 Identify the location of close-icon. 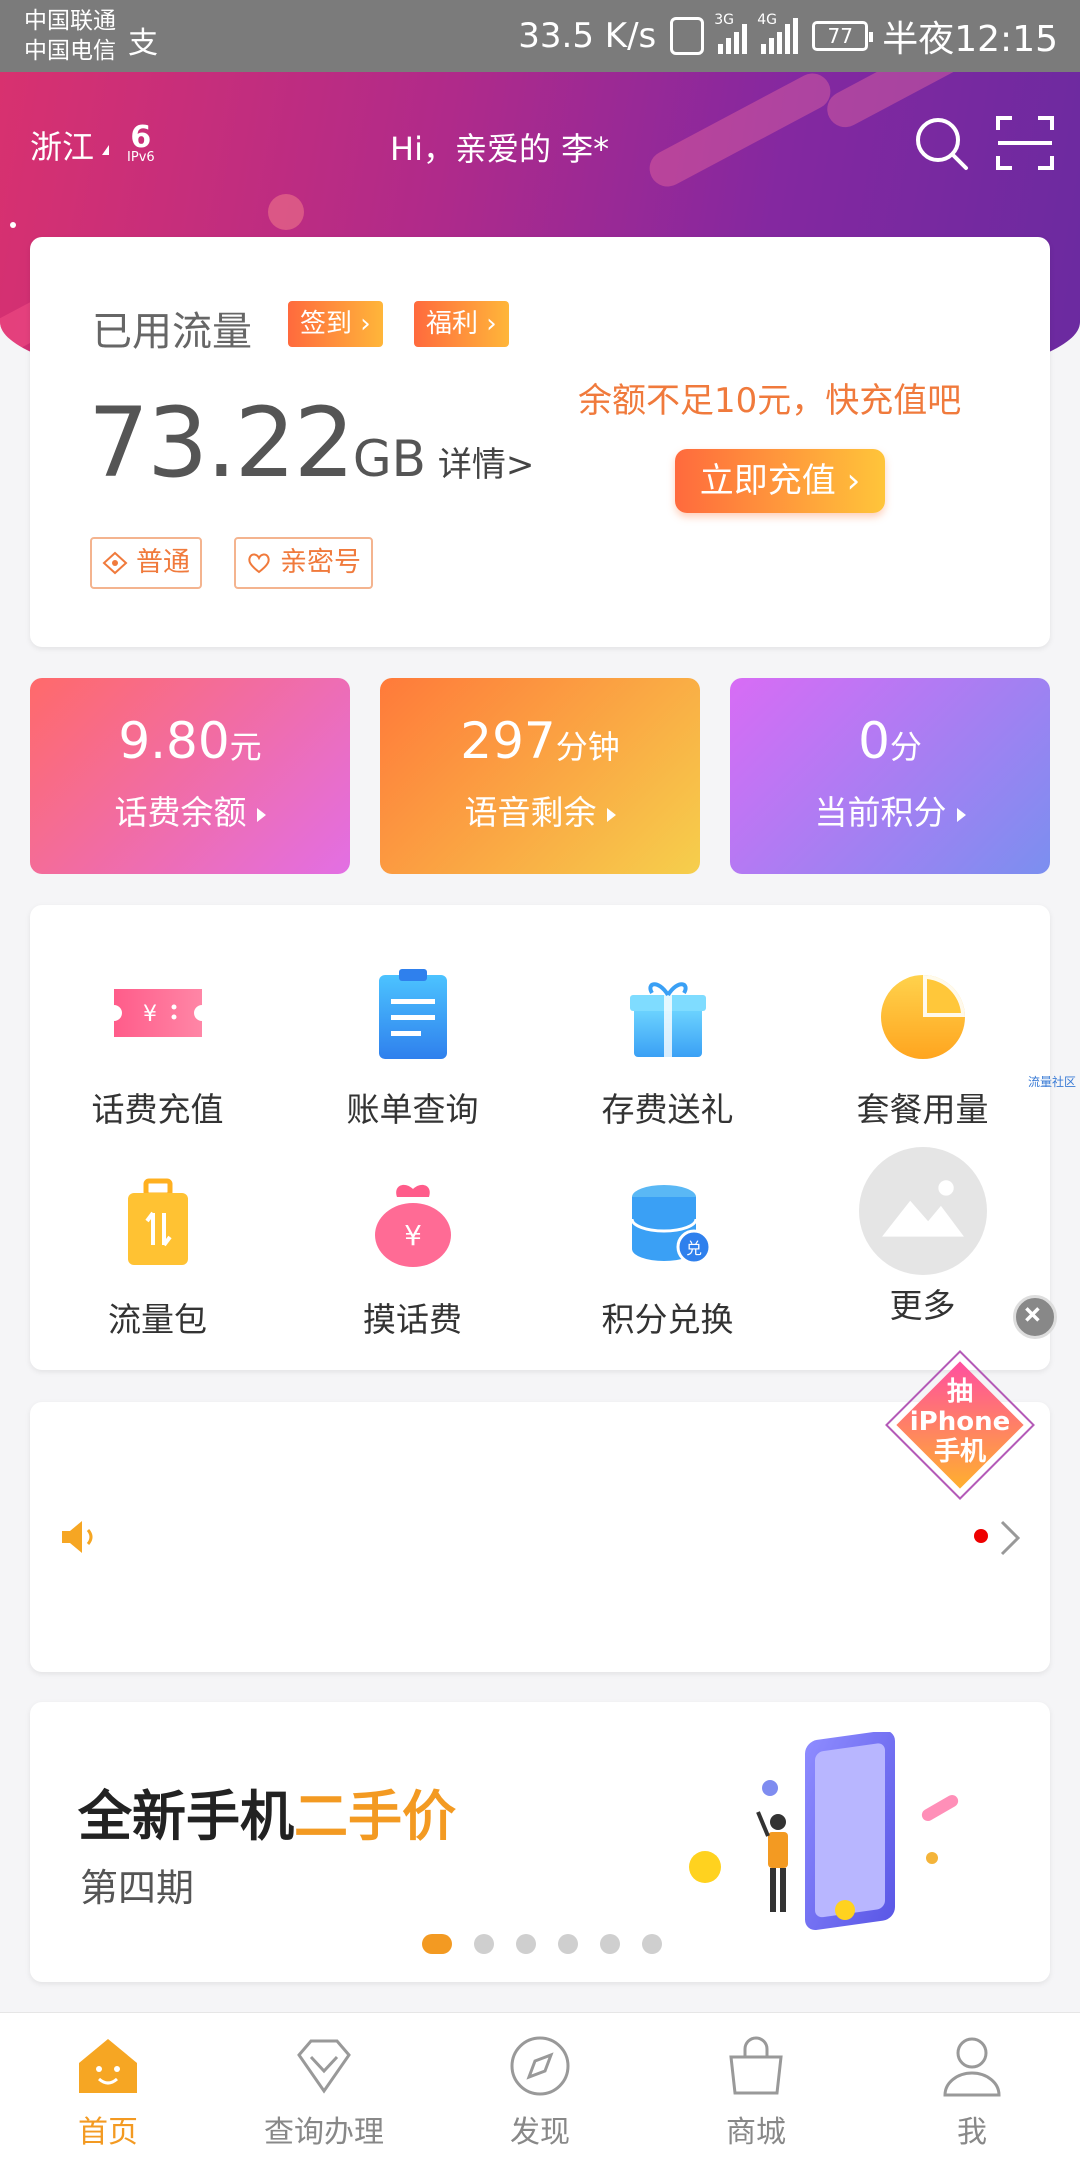
(1035, 1317).